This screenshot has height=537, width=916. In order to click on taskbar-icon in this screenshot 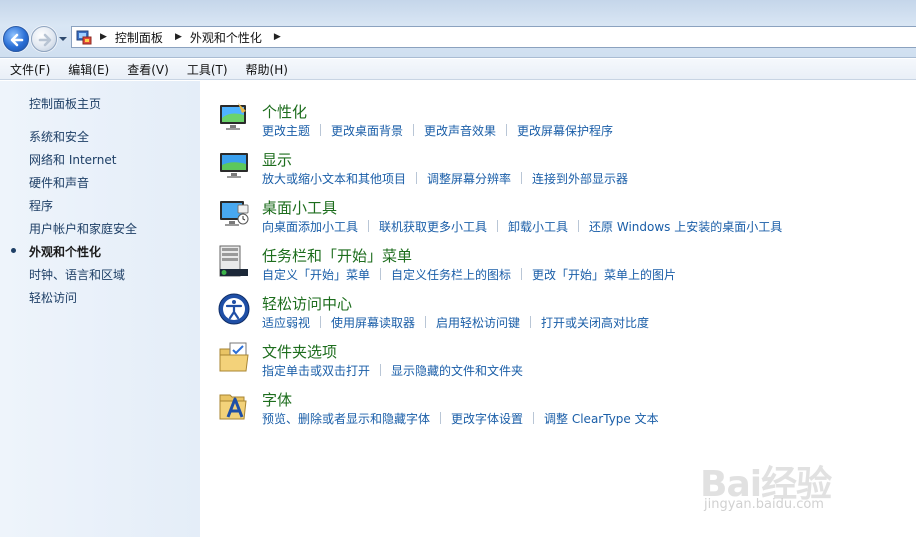, I will do `click(233, 261)`.